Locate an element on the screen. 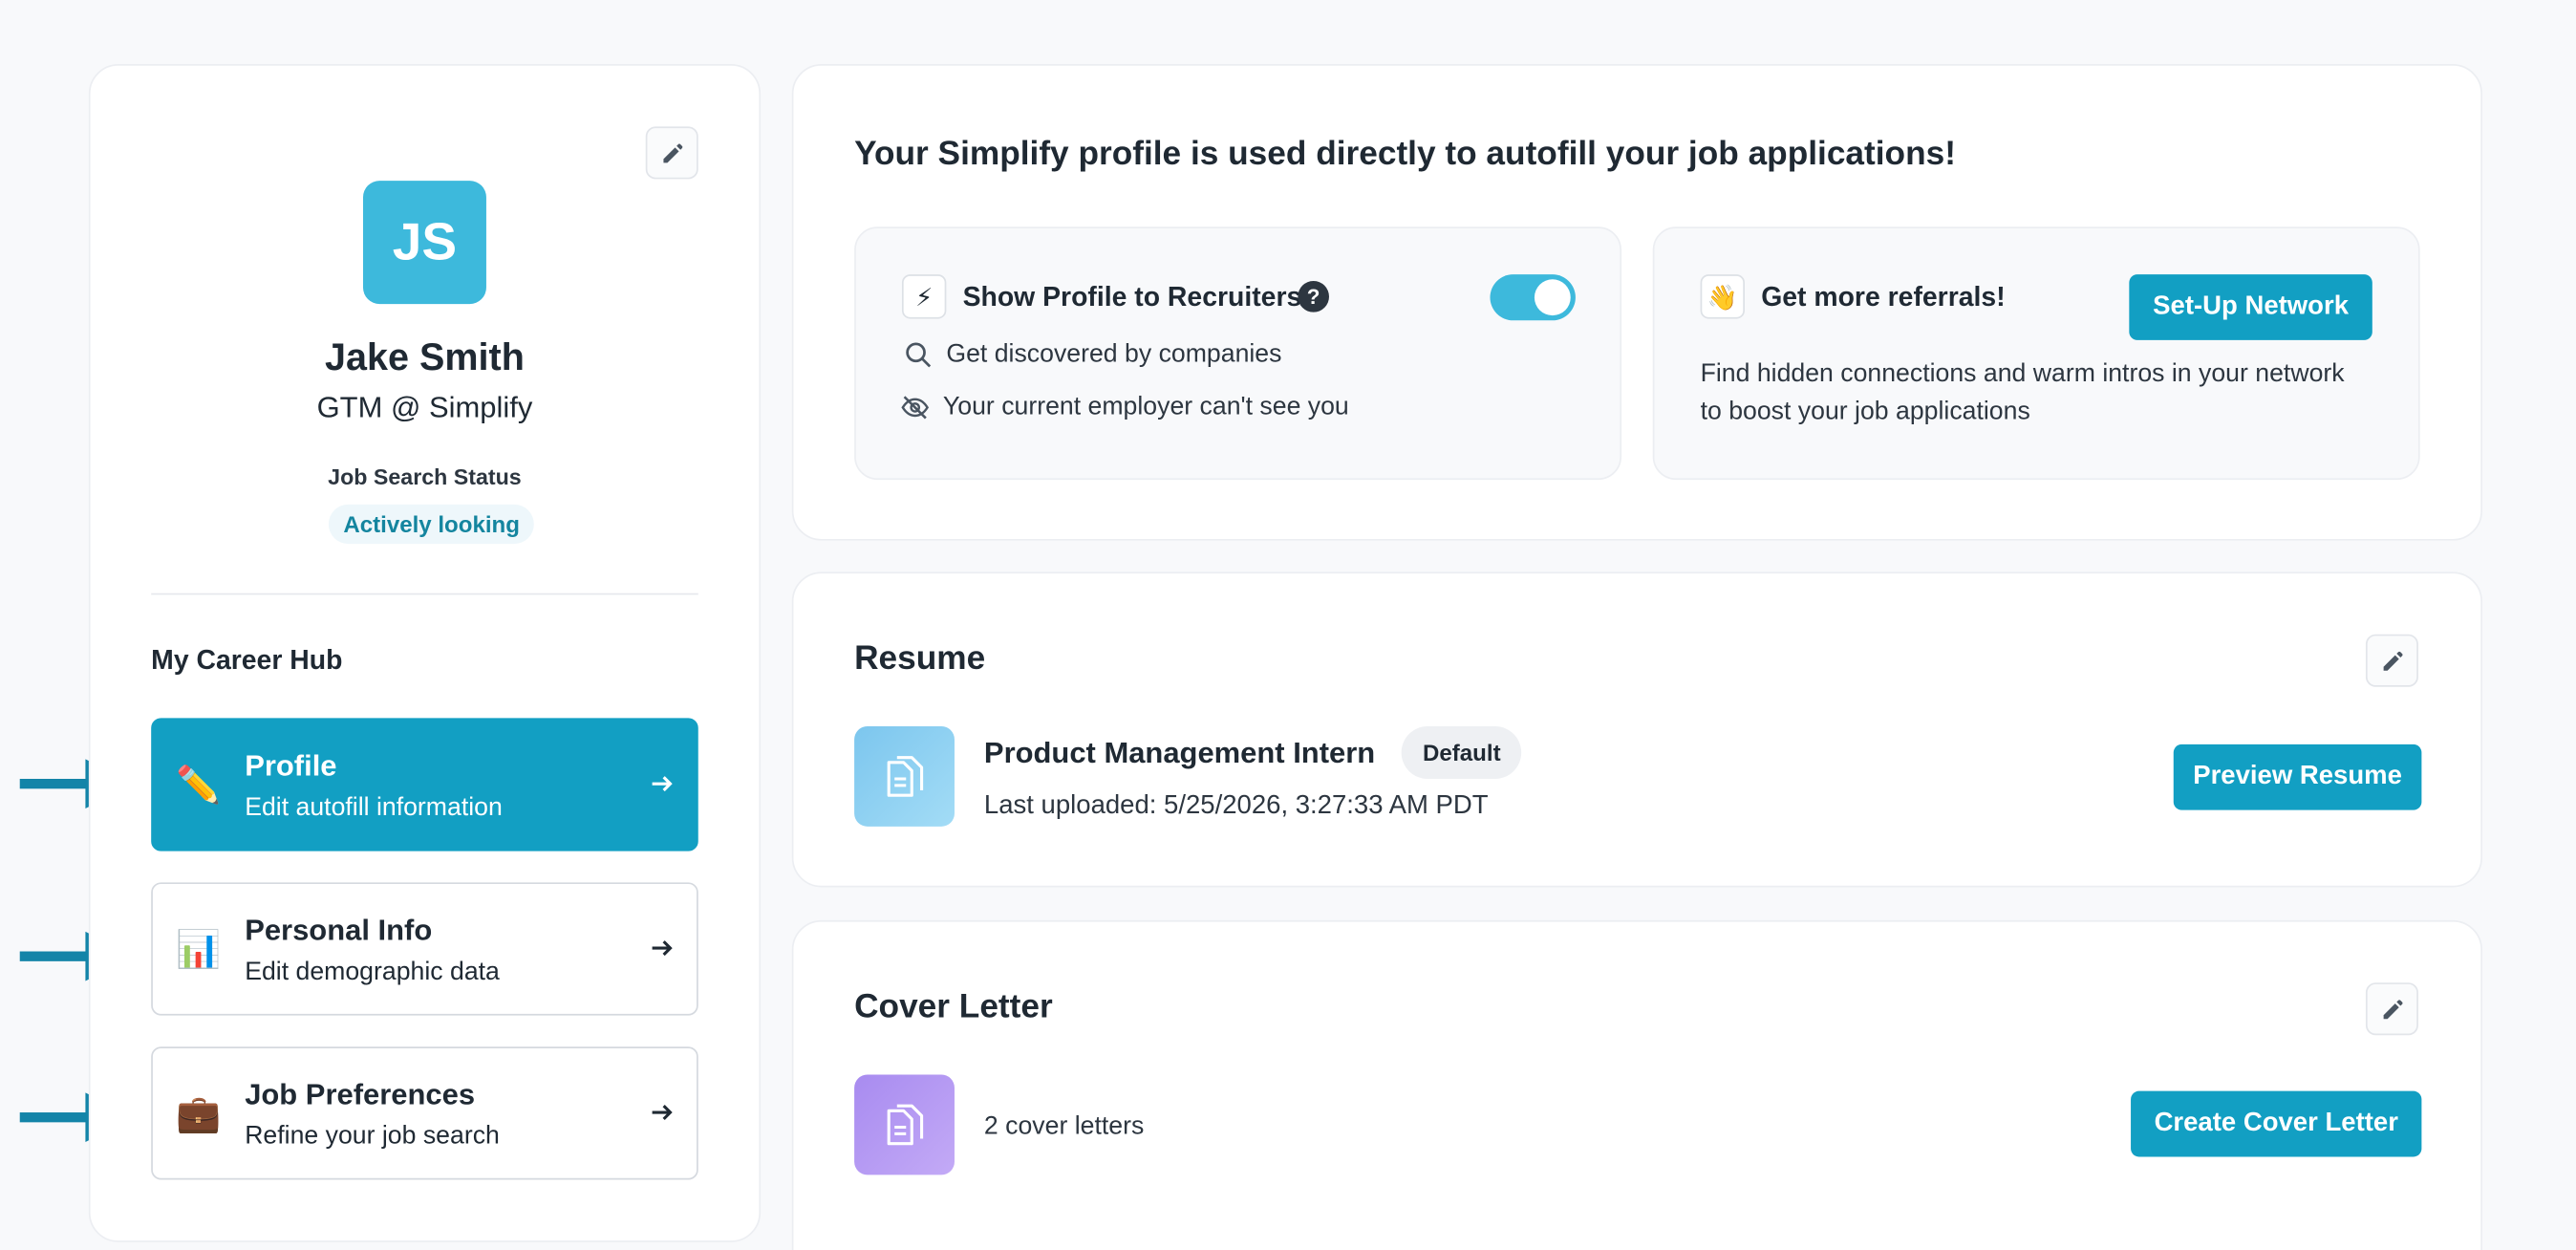  resume-document-icon is located at coordinates (904, 776).